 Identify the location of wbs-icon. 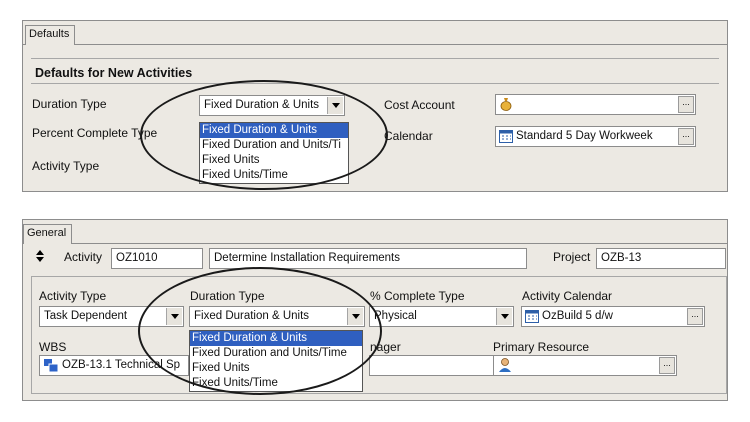
(51, 367).